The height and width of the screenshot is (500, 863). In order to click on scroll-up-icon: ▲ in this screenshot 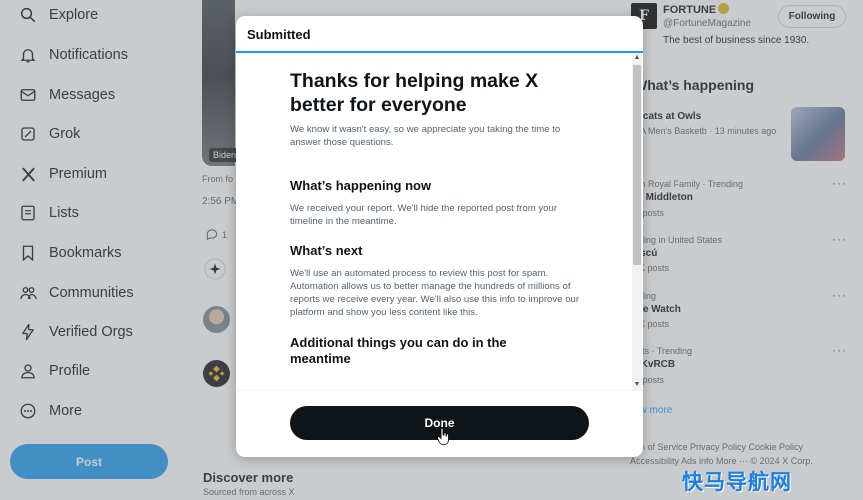, I will do `click(637, 58)`.